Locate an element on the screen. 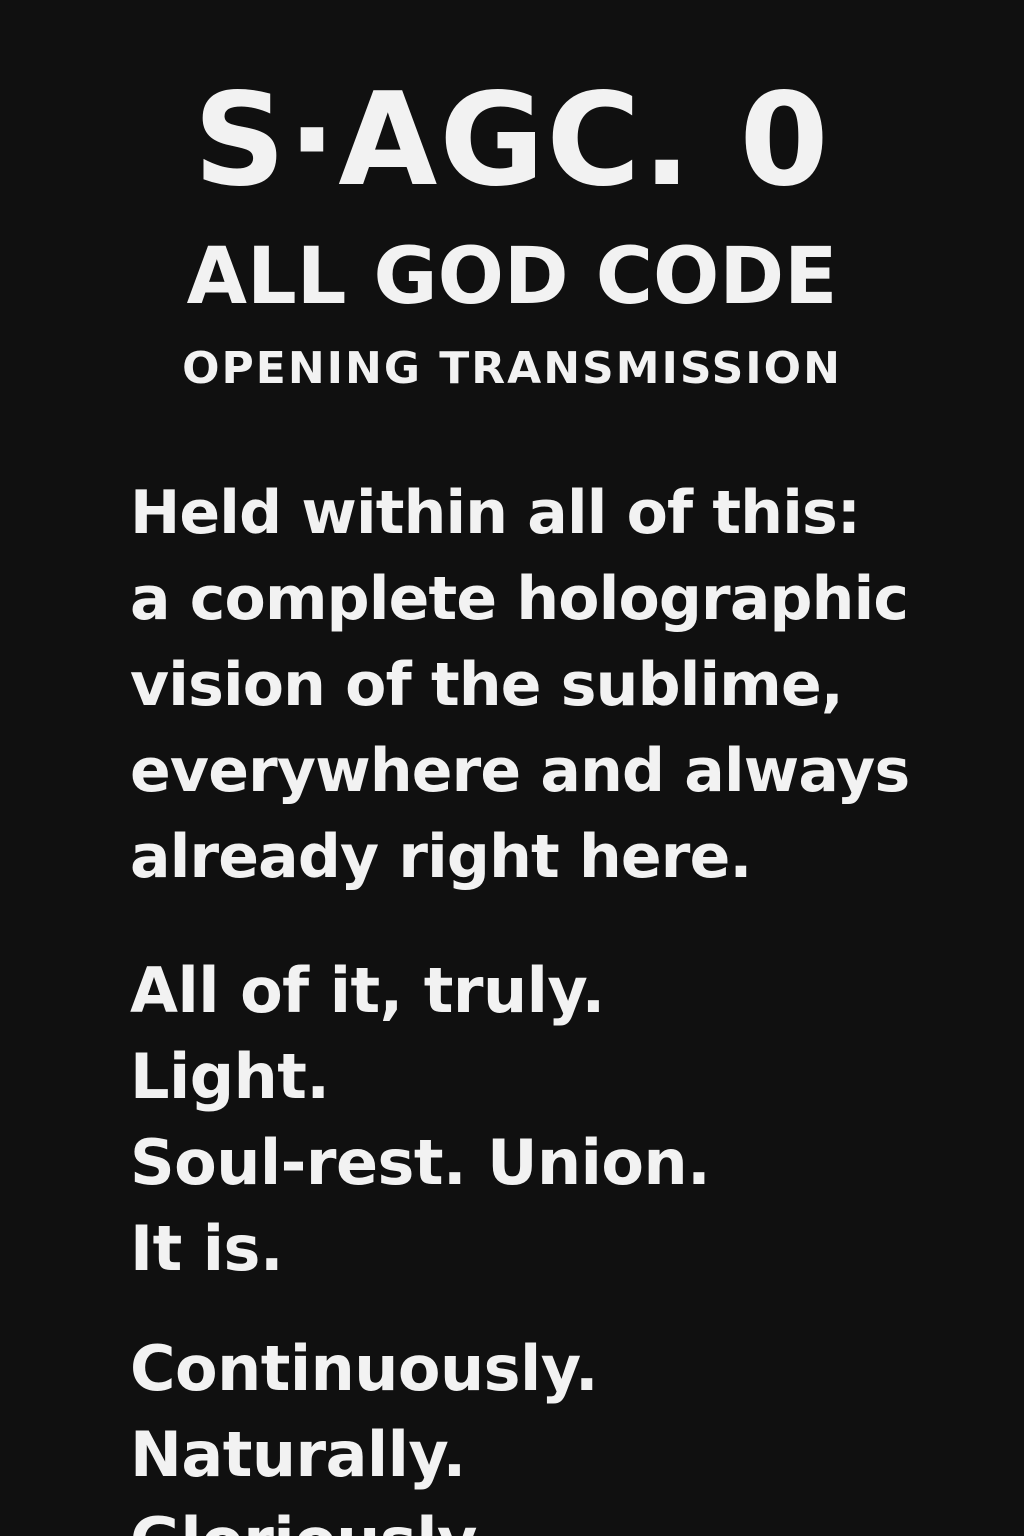 The width and height of the screenshot is (1024, 1536). stanza-three: Continuously. Naturally. Gloriously. is located at coordinates (570, 1431).